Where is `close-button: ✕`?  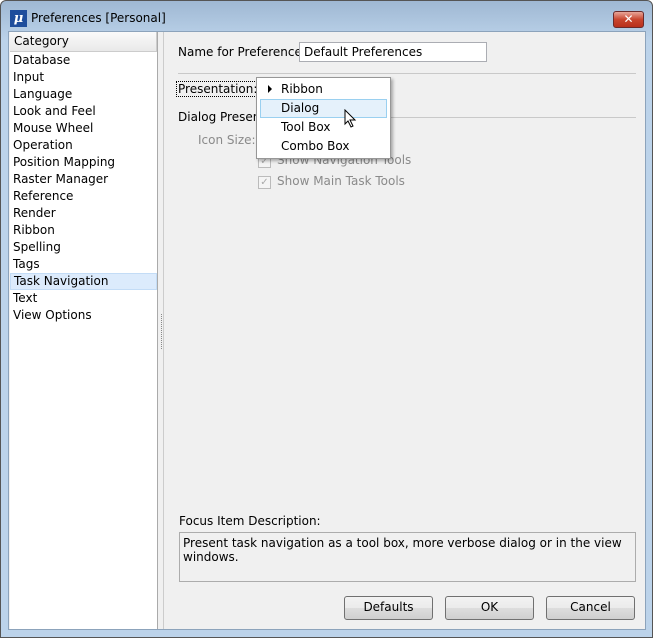 close-button: ✕ is located at coordinates (628, 19).